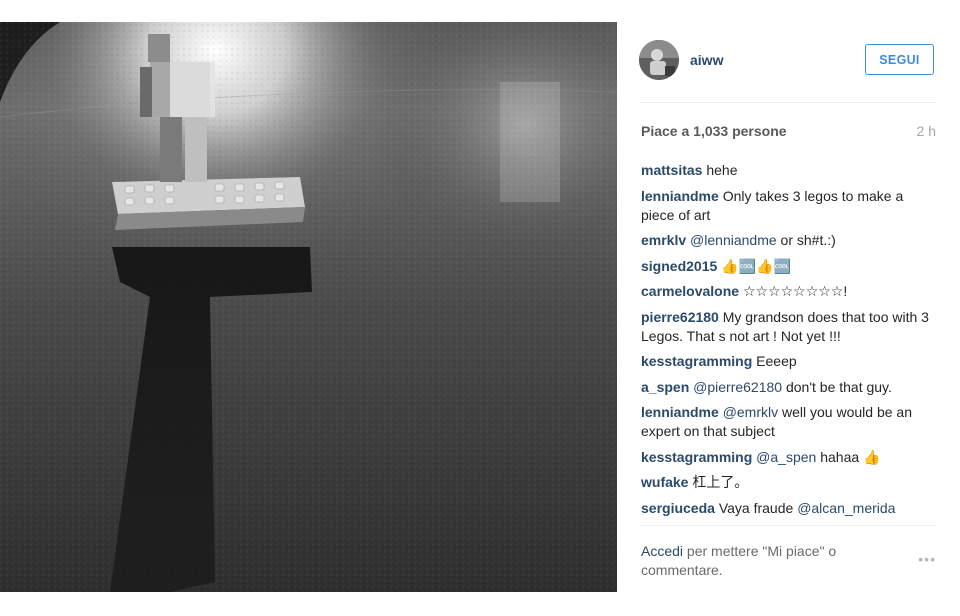 The height and width of the screenshot is (616, 960). I want to click on comment-item: sergiuceda Vaya fraude @alcan_merida, so click(789, 508).